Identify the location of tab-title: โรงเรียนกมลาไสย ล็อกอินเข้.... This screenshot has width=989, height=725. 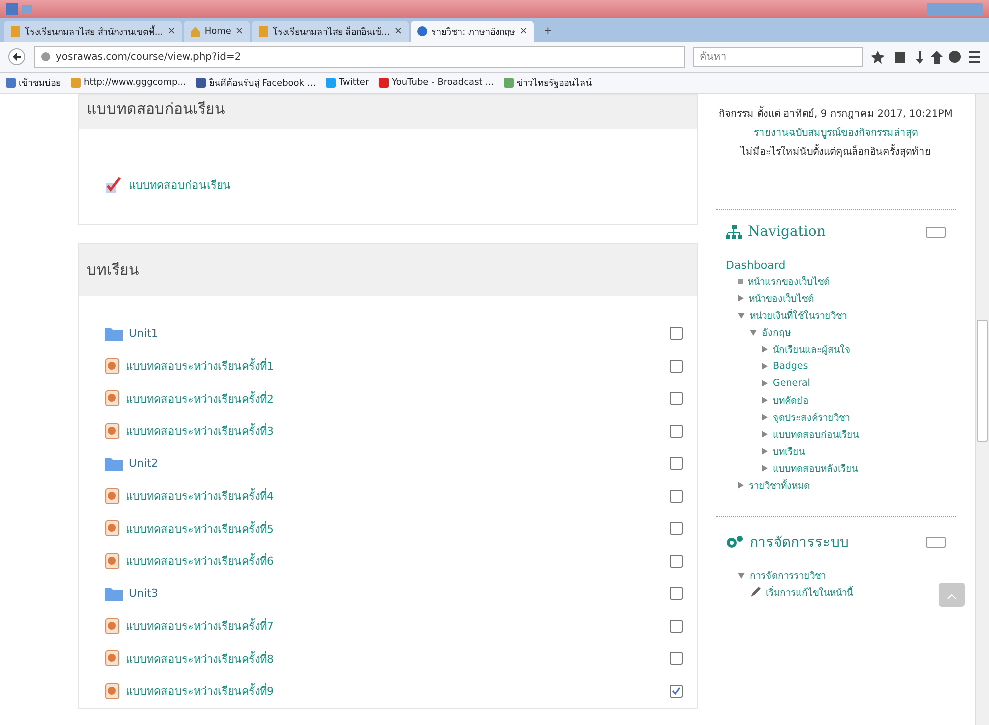
(331, 32).